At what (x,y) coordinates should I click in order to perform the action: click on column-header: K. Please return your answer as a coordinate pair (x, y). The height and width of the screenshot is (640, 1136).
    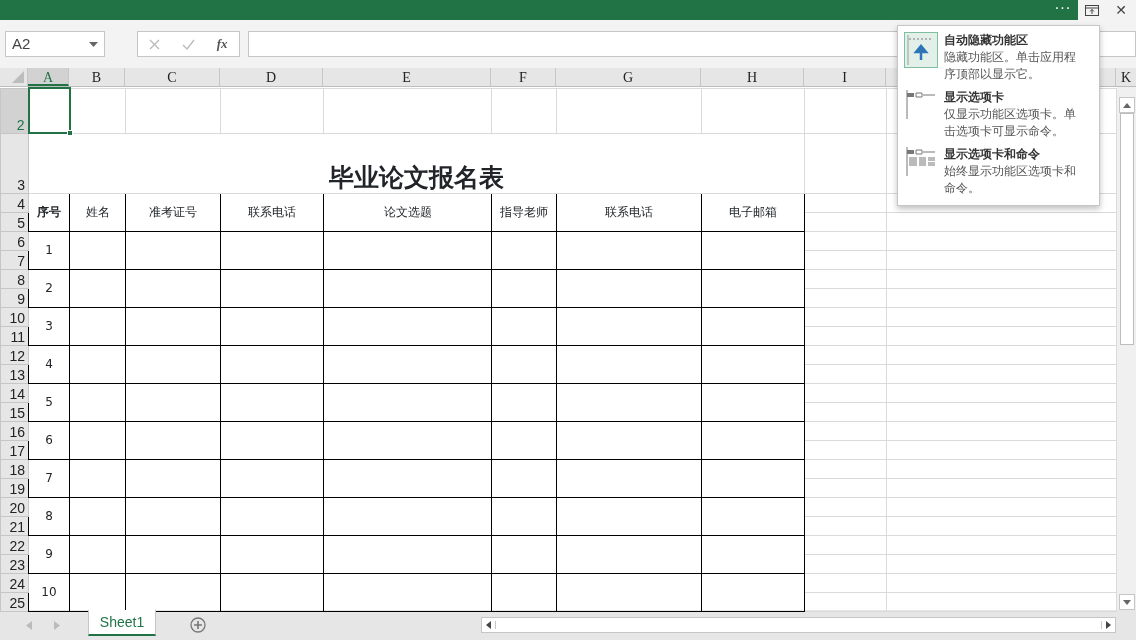
    Looking at the image, I should click on (1126, 77).